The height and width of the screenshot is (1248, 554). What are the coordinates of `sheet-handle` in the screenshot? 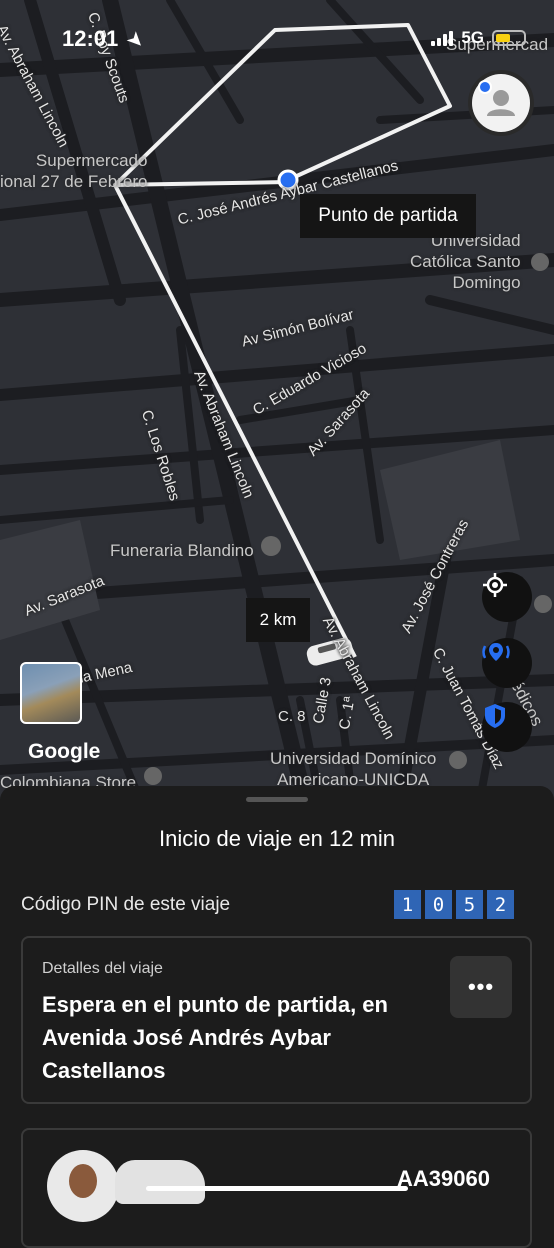 It's located at (277, 799).